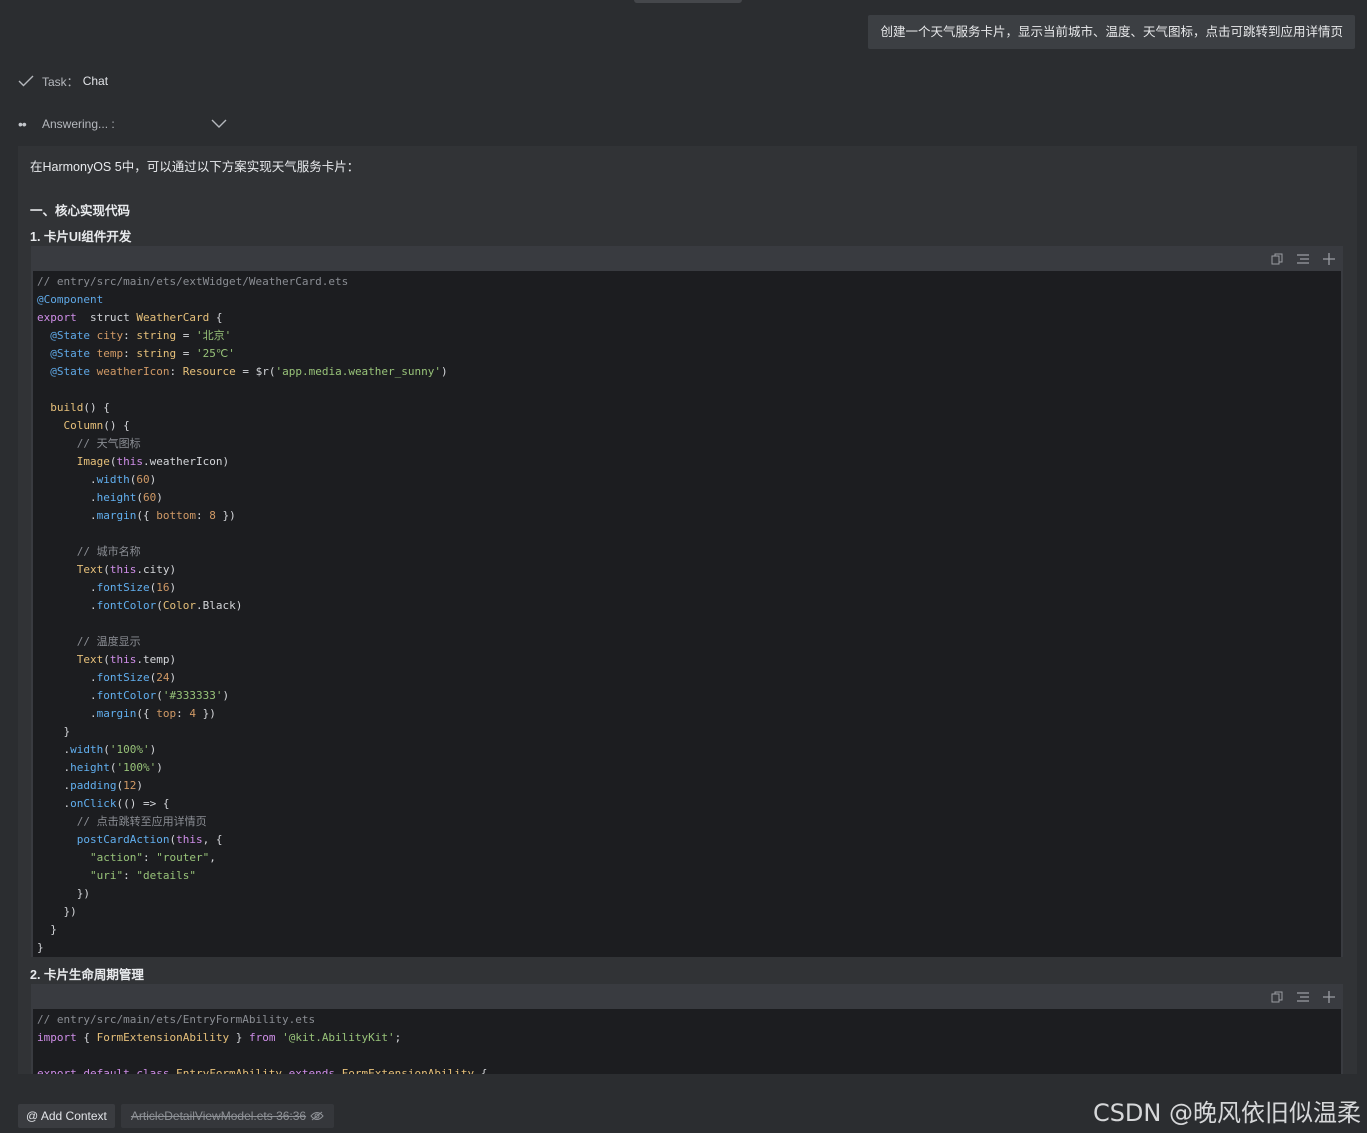  I want to click on check-icon, so click(26, 81).